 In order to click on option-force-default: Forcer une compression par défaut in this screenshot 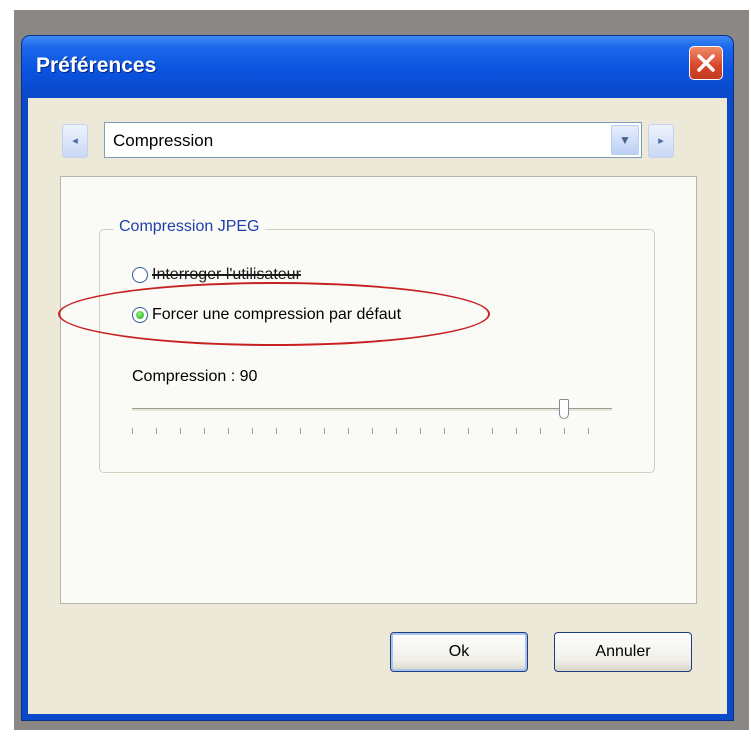, I will do `click(266, 315)`.